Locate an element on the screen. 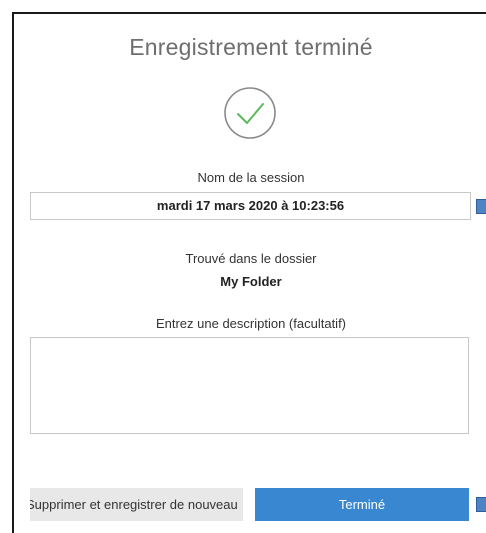 The width and height of the screenshot is (486, 533). session-field-handle is located at coordinates (481, 206).